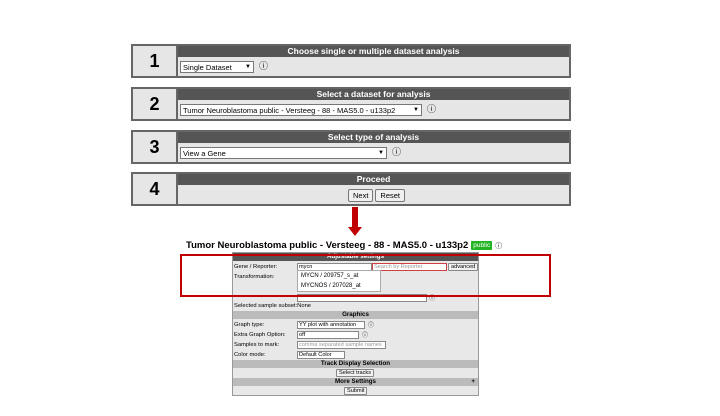  What do you see at coordinates (155, 61) in the screenshot?
I see `step-1-number: 1` at bounding box center [155, 61].